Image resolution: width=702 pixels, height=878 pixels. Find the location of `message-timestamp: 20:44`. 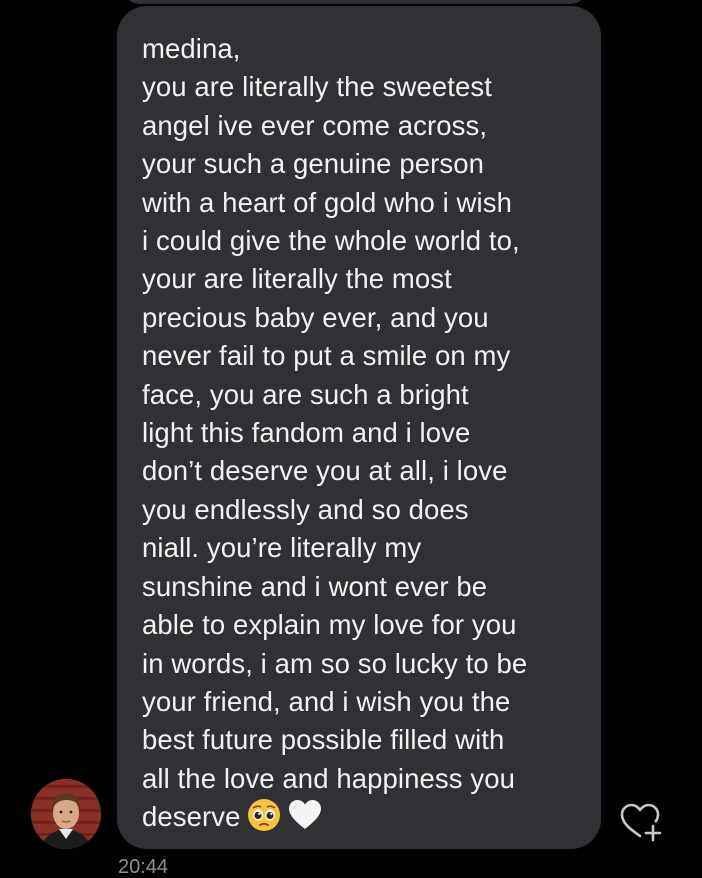

message-timestamp: 20:44 is located at coordinates (143, 867).